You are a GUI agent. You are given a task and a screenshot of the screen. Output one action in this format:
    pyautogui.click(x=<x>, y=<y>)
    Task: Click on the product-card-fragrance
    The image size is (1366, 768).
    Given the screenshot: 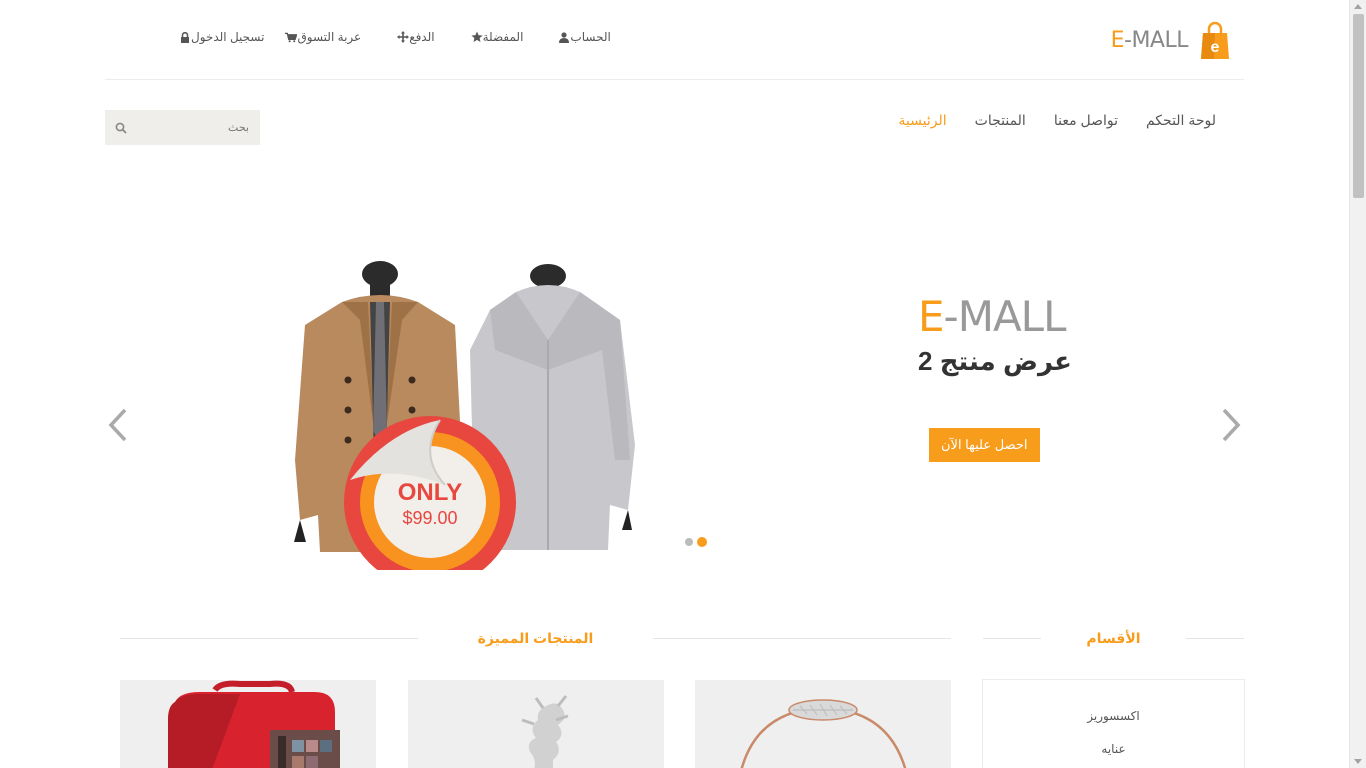 What is the action you would take?
    pyautogui.click(x=536, y=724)
    